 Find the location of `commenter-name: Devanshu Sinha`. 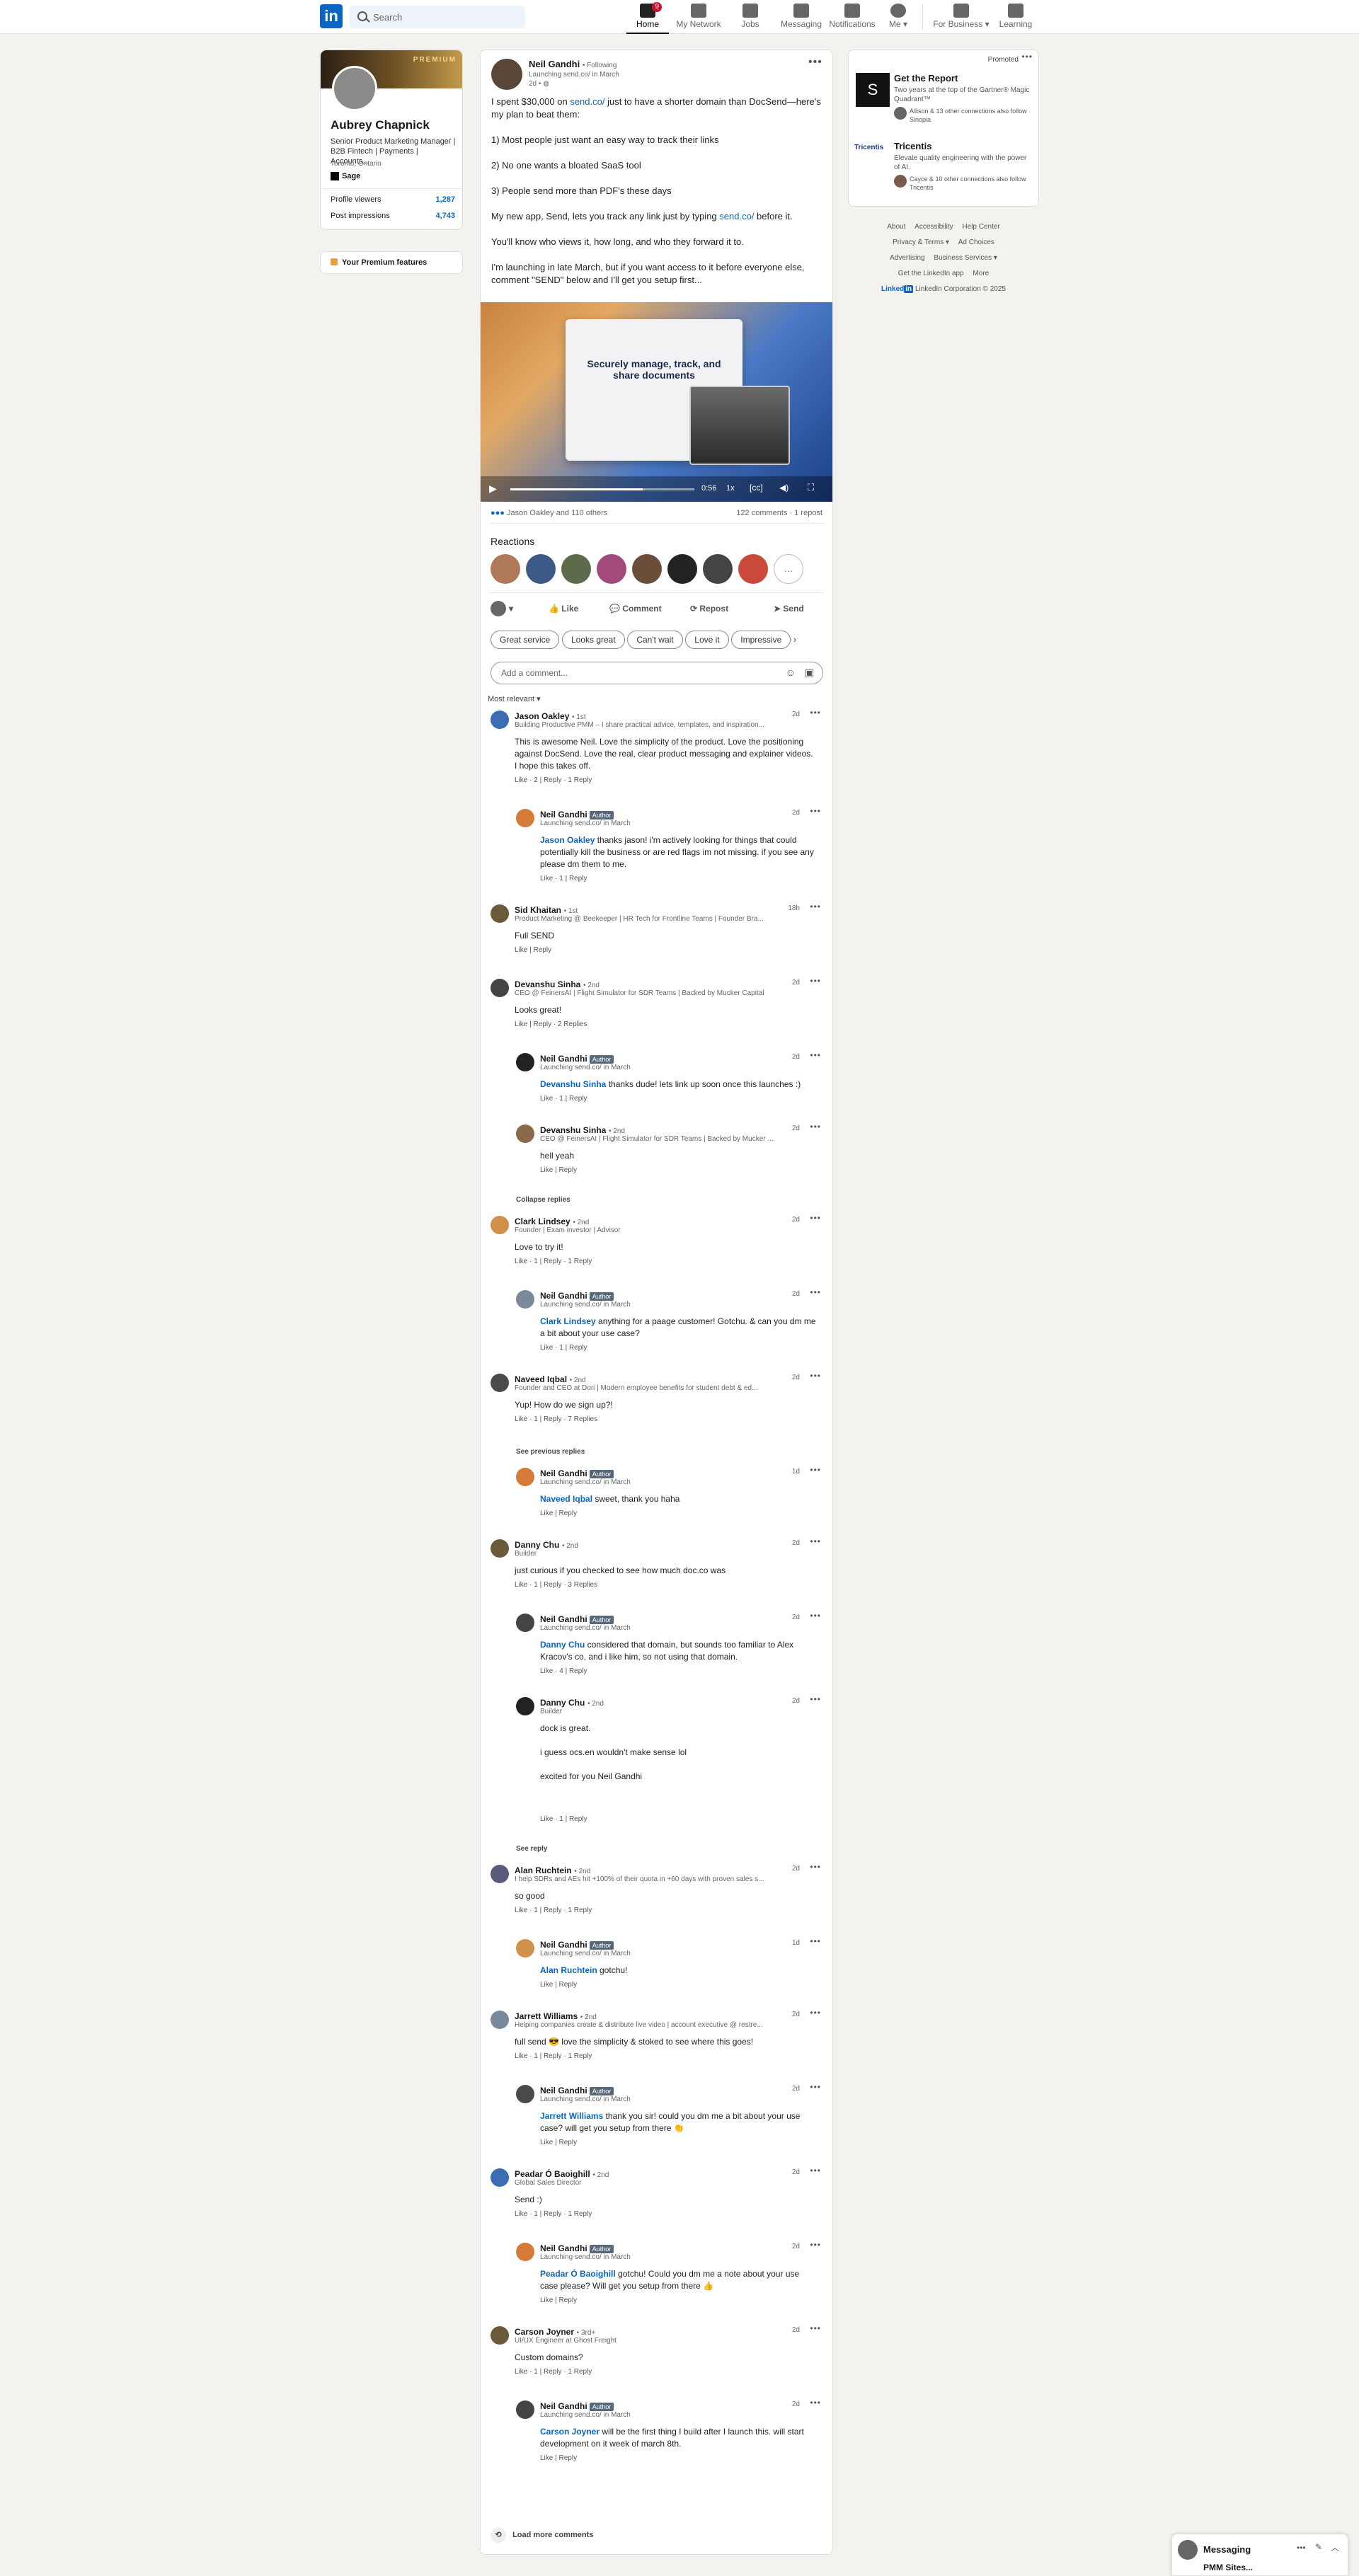

commenter-name: Devanshu Sinha is located at coordinates (573, 1130).